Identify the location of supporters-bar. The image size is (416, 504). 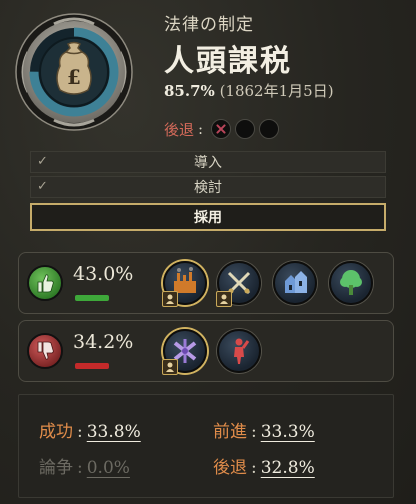
(92, 298).